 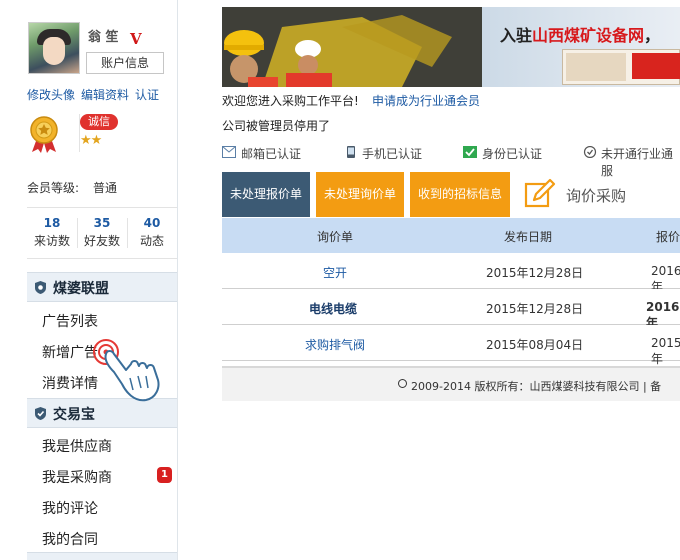 What do you see at coordinates (290, 101) in the screenshot?
I see `welcome-text: 欢迎您进入采购工作平台!` at bounding box center [290, 101].